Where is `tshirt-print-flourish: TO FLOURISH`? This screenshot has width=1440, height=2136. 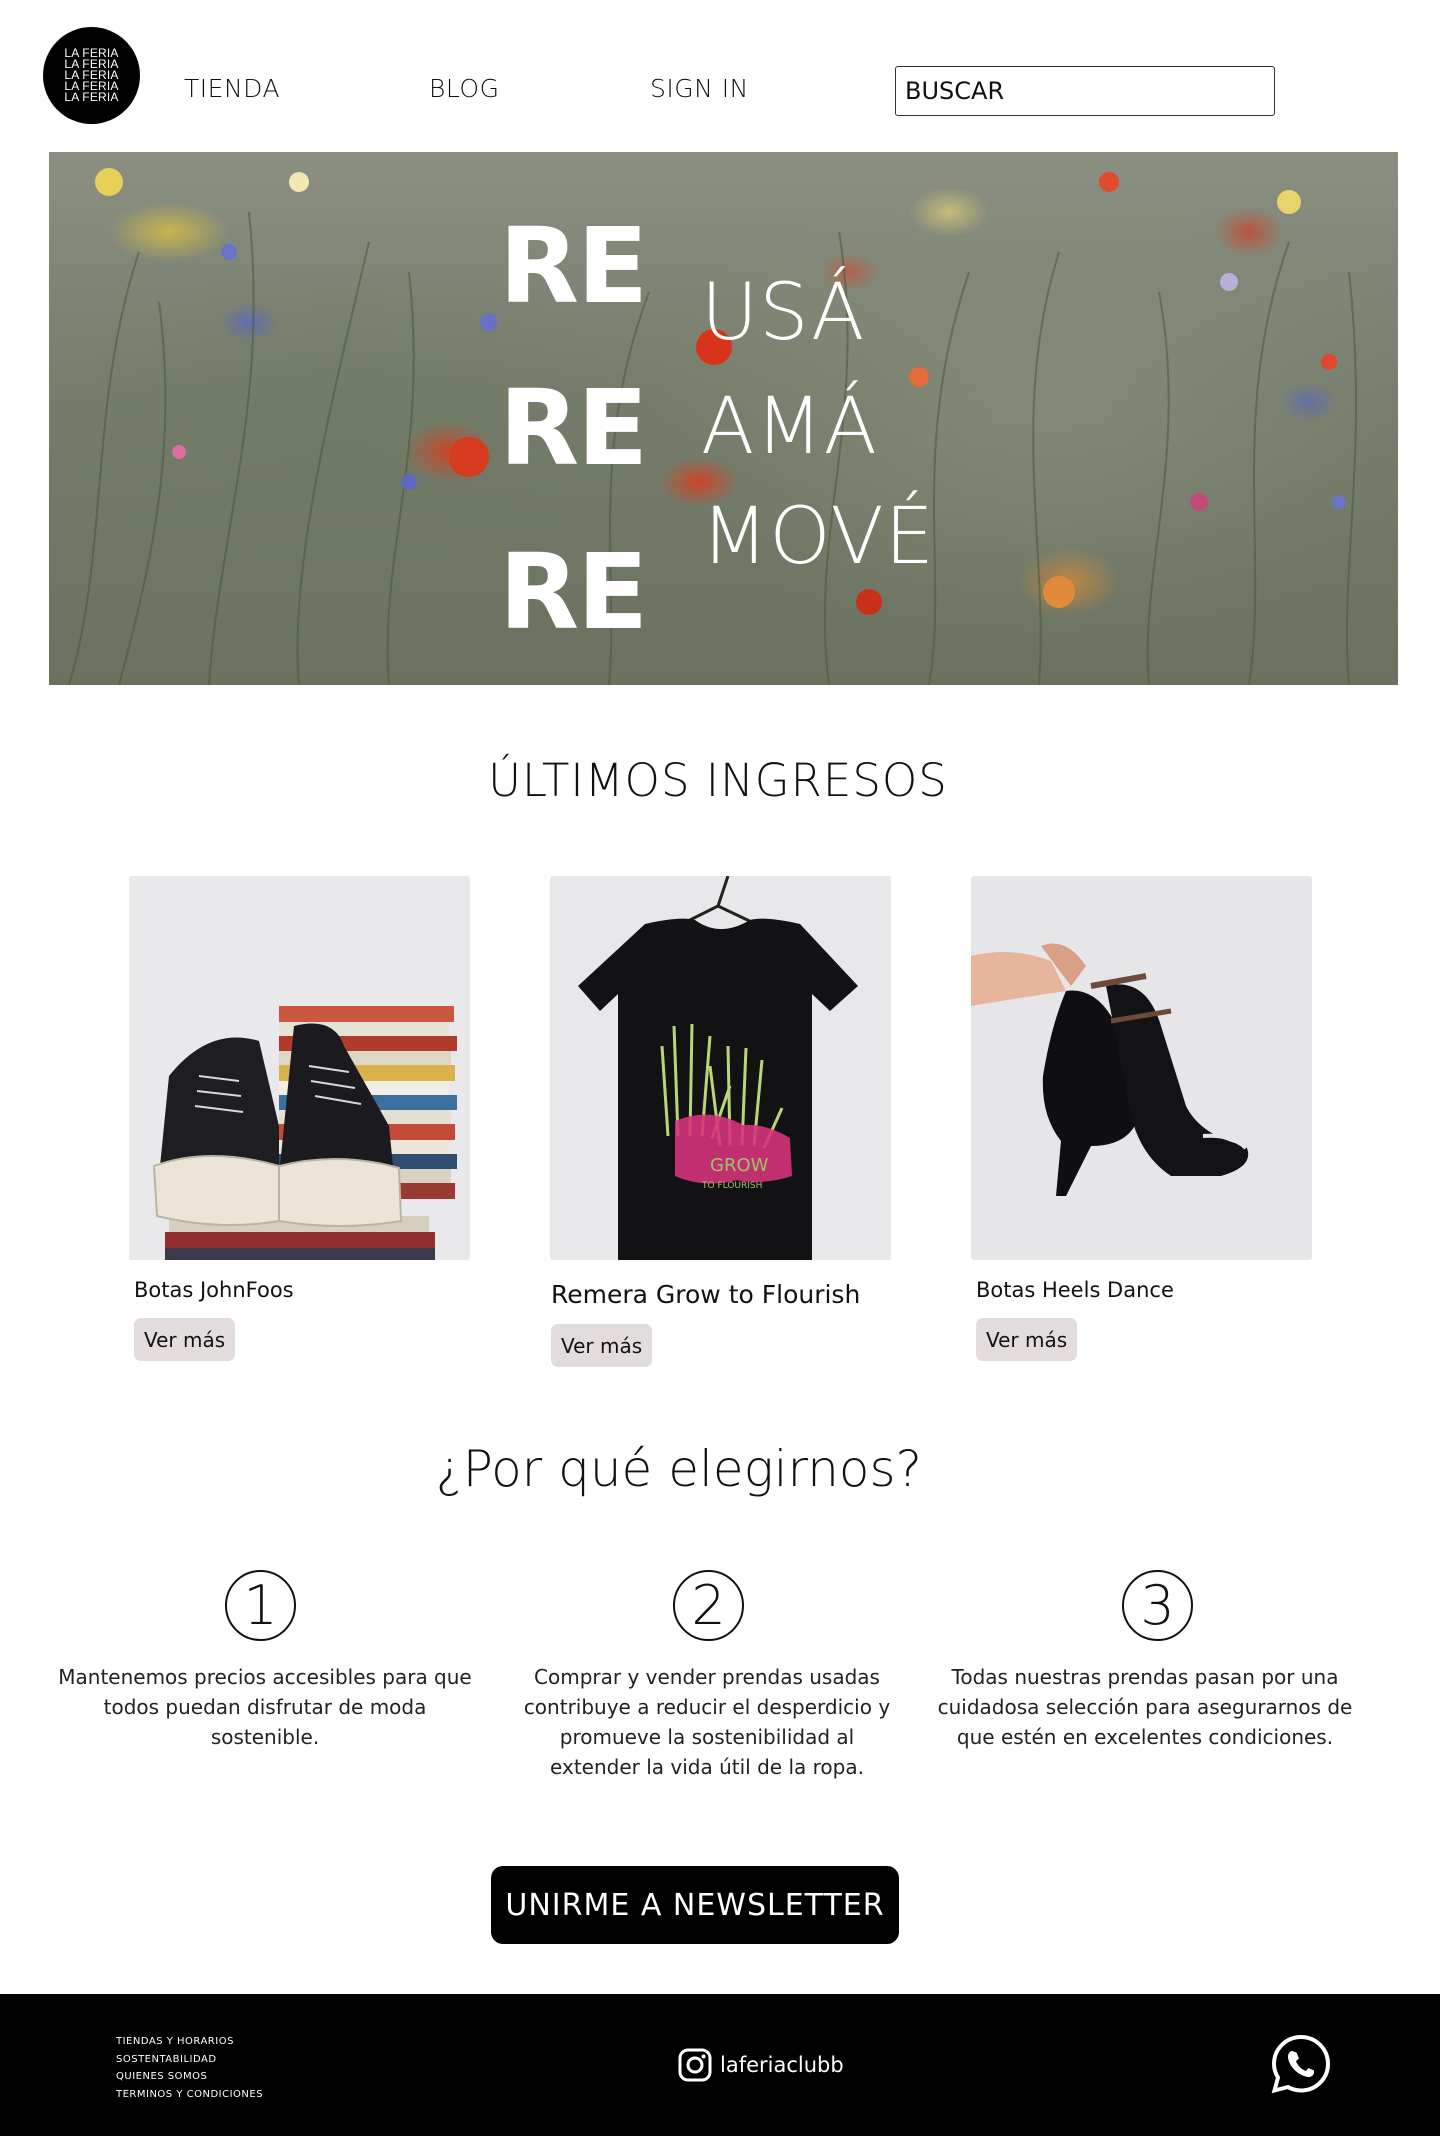
tshirt-print-flourish: TO FLOURISH is located at coordinates (731, 1186).